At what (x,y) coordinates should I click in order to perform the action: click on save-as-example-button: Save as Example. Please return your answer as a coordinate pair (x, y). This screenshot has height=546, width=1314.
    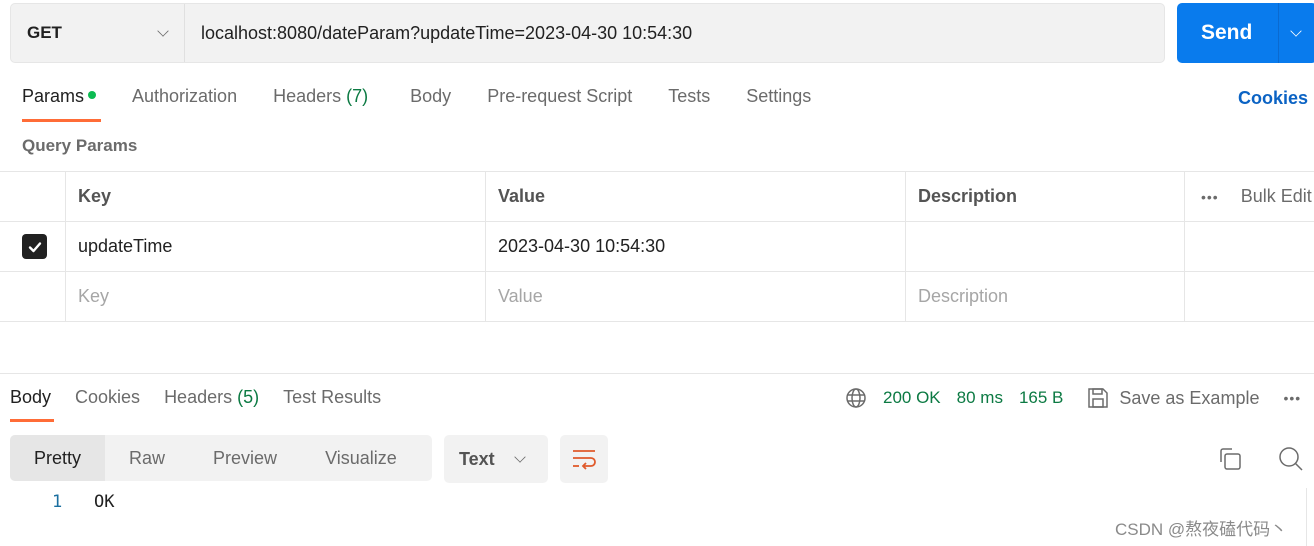
    Looking at the image, I should click on (1173, 398).